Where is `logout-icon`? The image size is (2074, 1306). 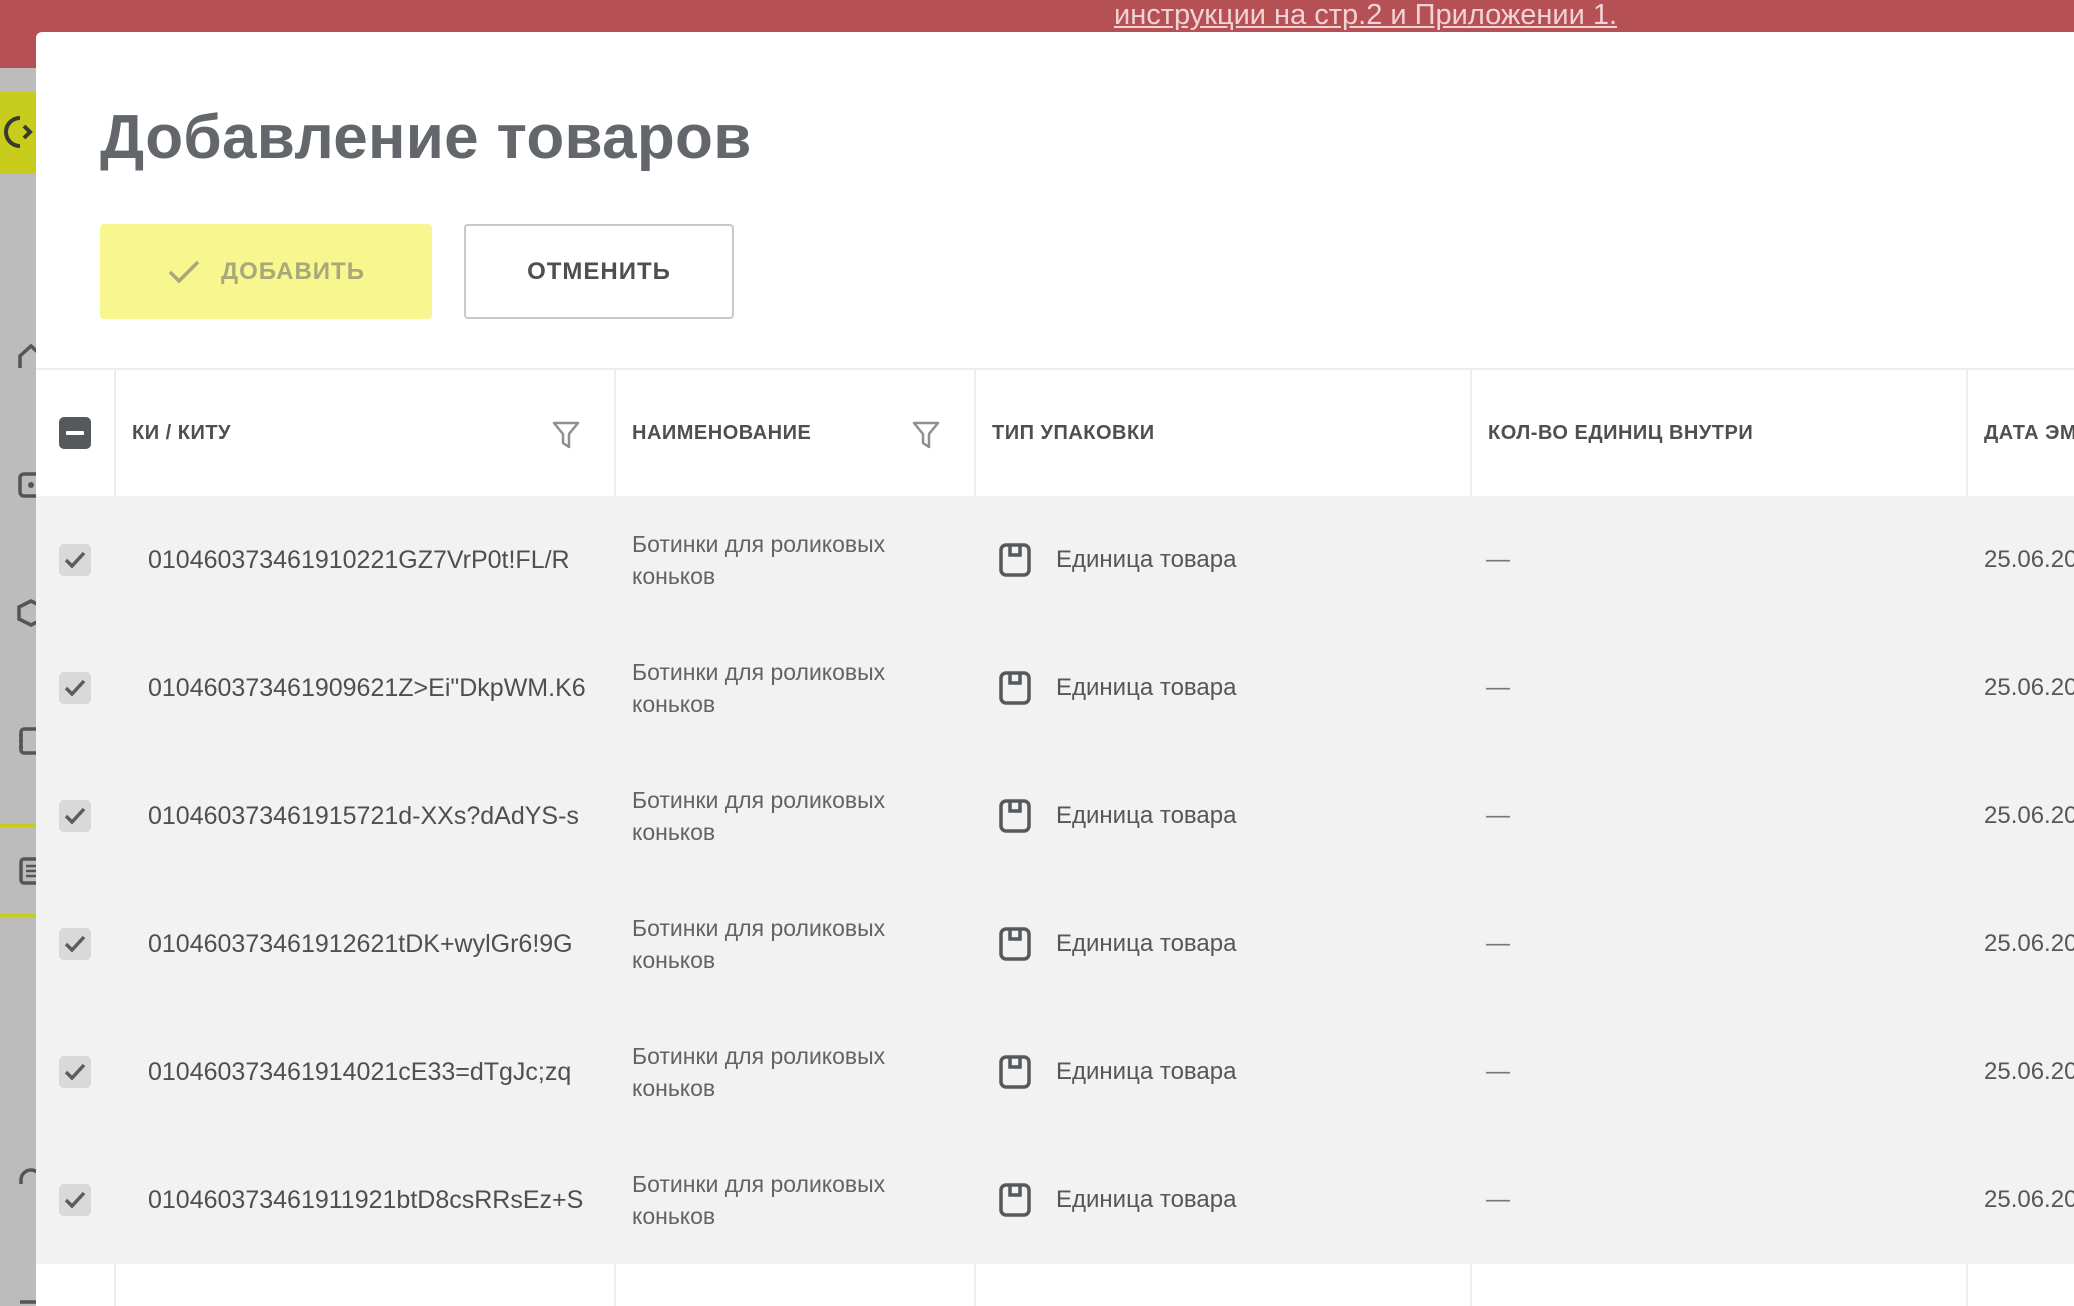
logout-icon is located at coordinates (26, 1295).